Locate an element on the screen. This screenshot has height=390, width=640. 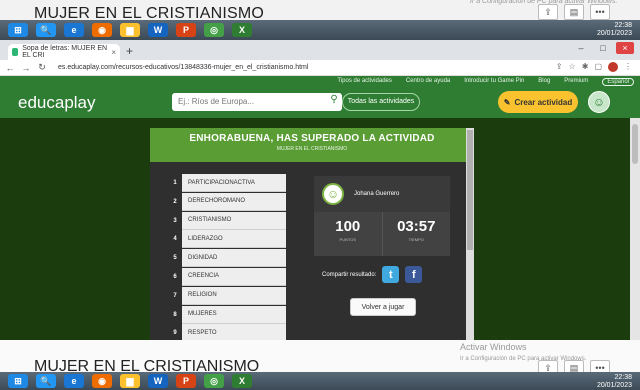
score-stat: 100 PUNTOS is located at coordinates (348, 234).